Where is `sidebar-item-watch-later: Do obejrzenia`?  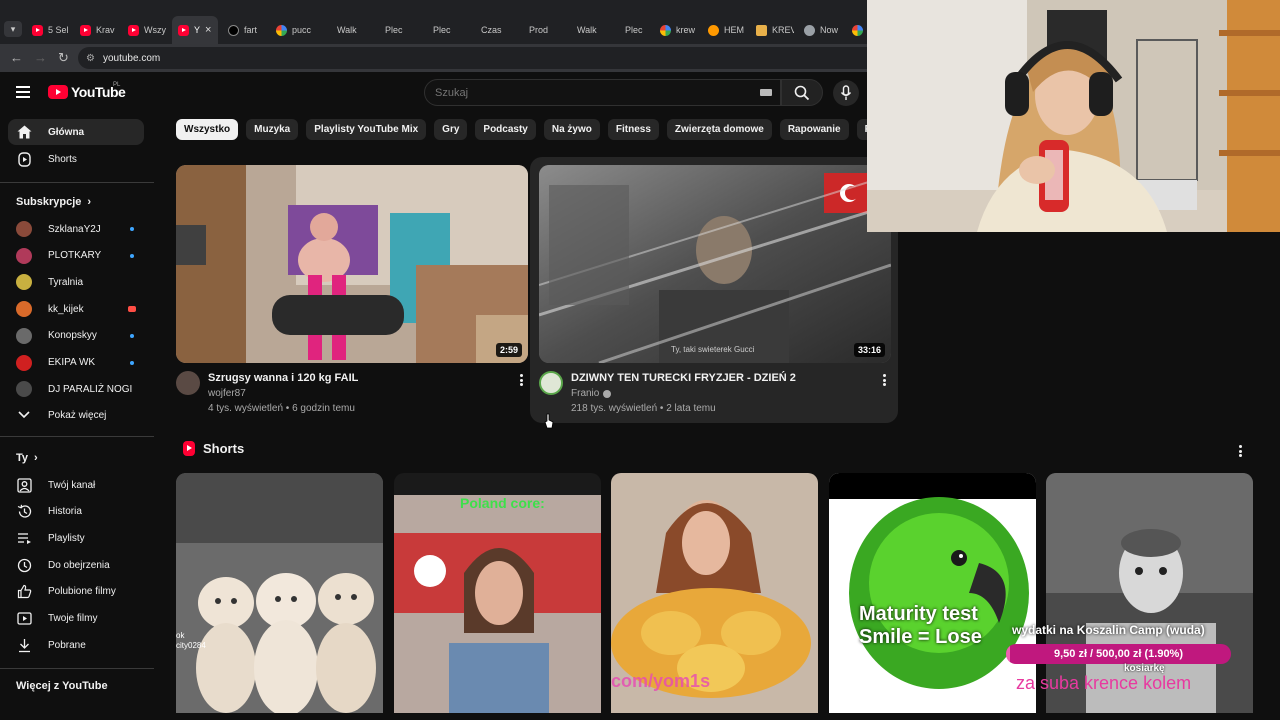
sidebar-item-watch-later: Do obejrzenia is located at coordinates (76, 565).